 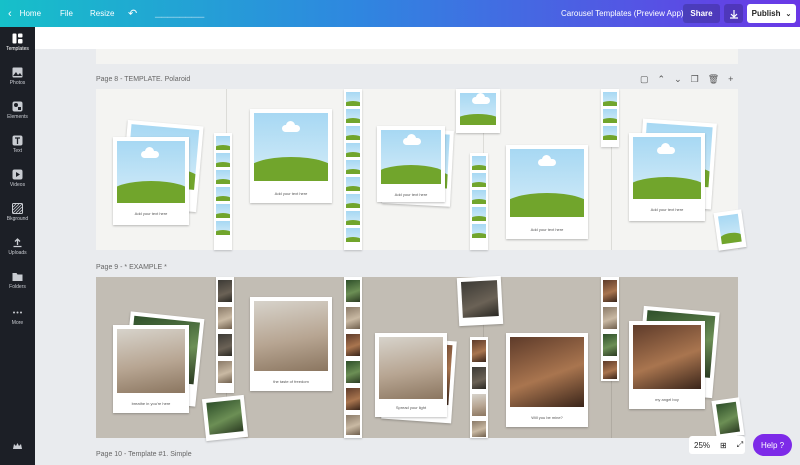 I want to click on sidebar-item-label: Elements, so click(x=17, y=117).